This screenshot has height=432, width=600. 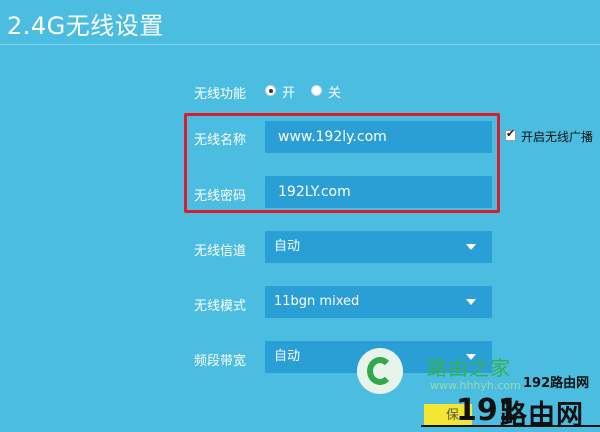 I want to click on title-divider, so click(x=300, y=44).